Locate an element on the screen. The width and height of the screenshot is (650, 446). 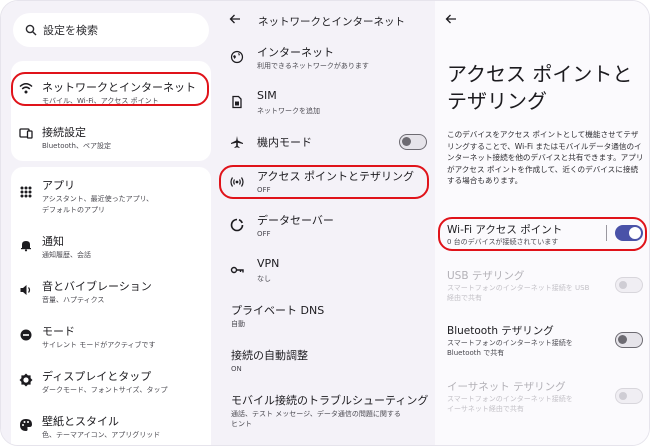
usb-tethering-toggle is located at coordinates (629, 285).